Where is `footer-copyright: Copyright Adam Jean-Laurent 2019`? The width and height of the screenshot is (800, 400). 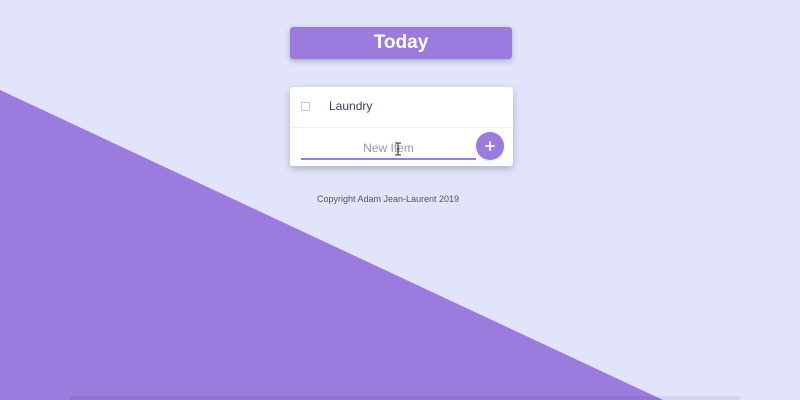
footer-copyright: Copyright Adam Jean-Laurent 2019 is located at coordinates (388, 199).